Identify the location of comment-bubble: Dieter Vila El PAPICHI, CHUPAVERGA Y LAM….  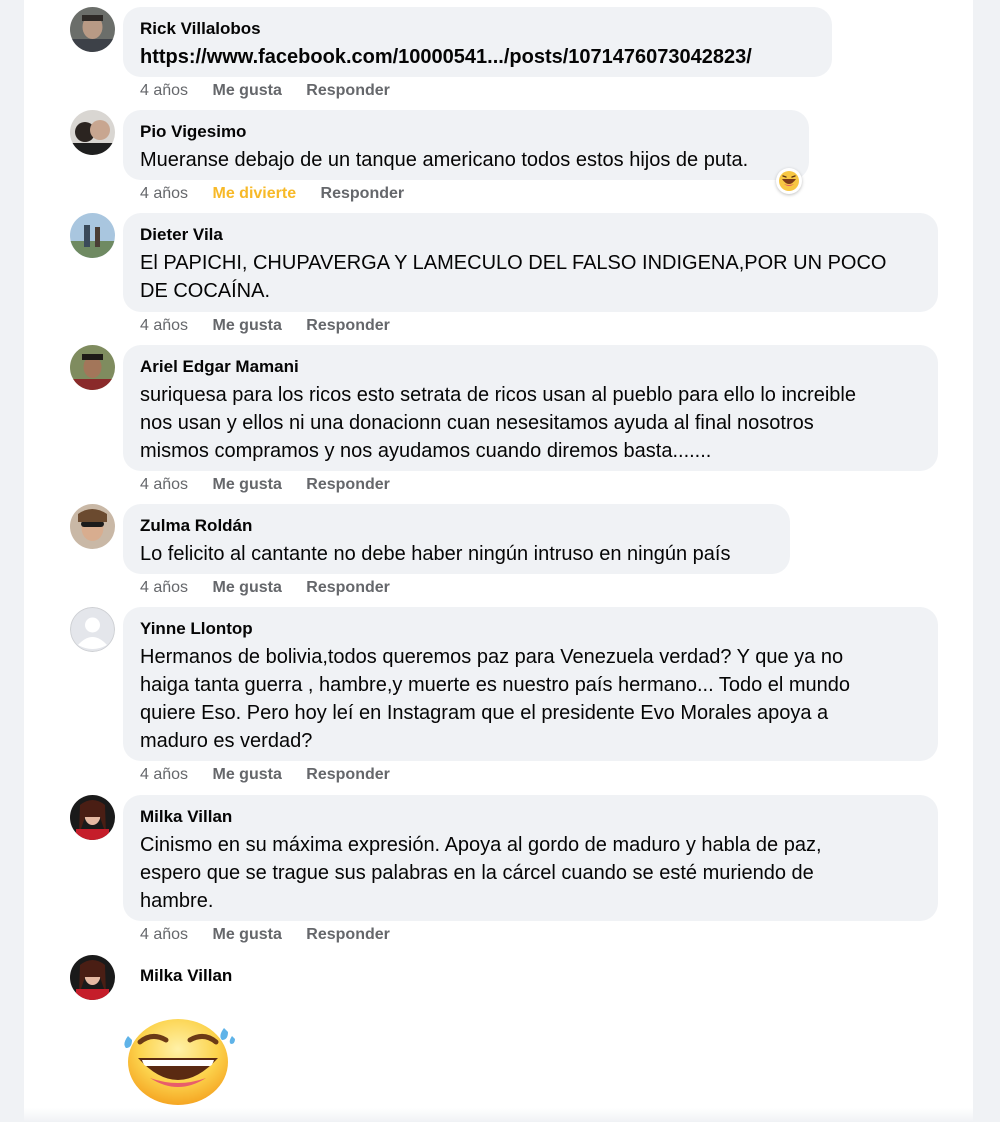
(530, 262).